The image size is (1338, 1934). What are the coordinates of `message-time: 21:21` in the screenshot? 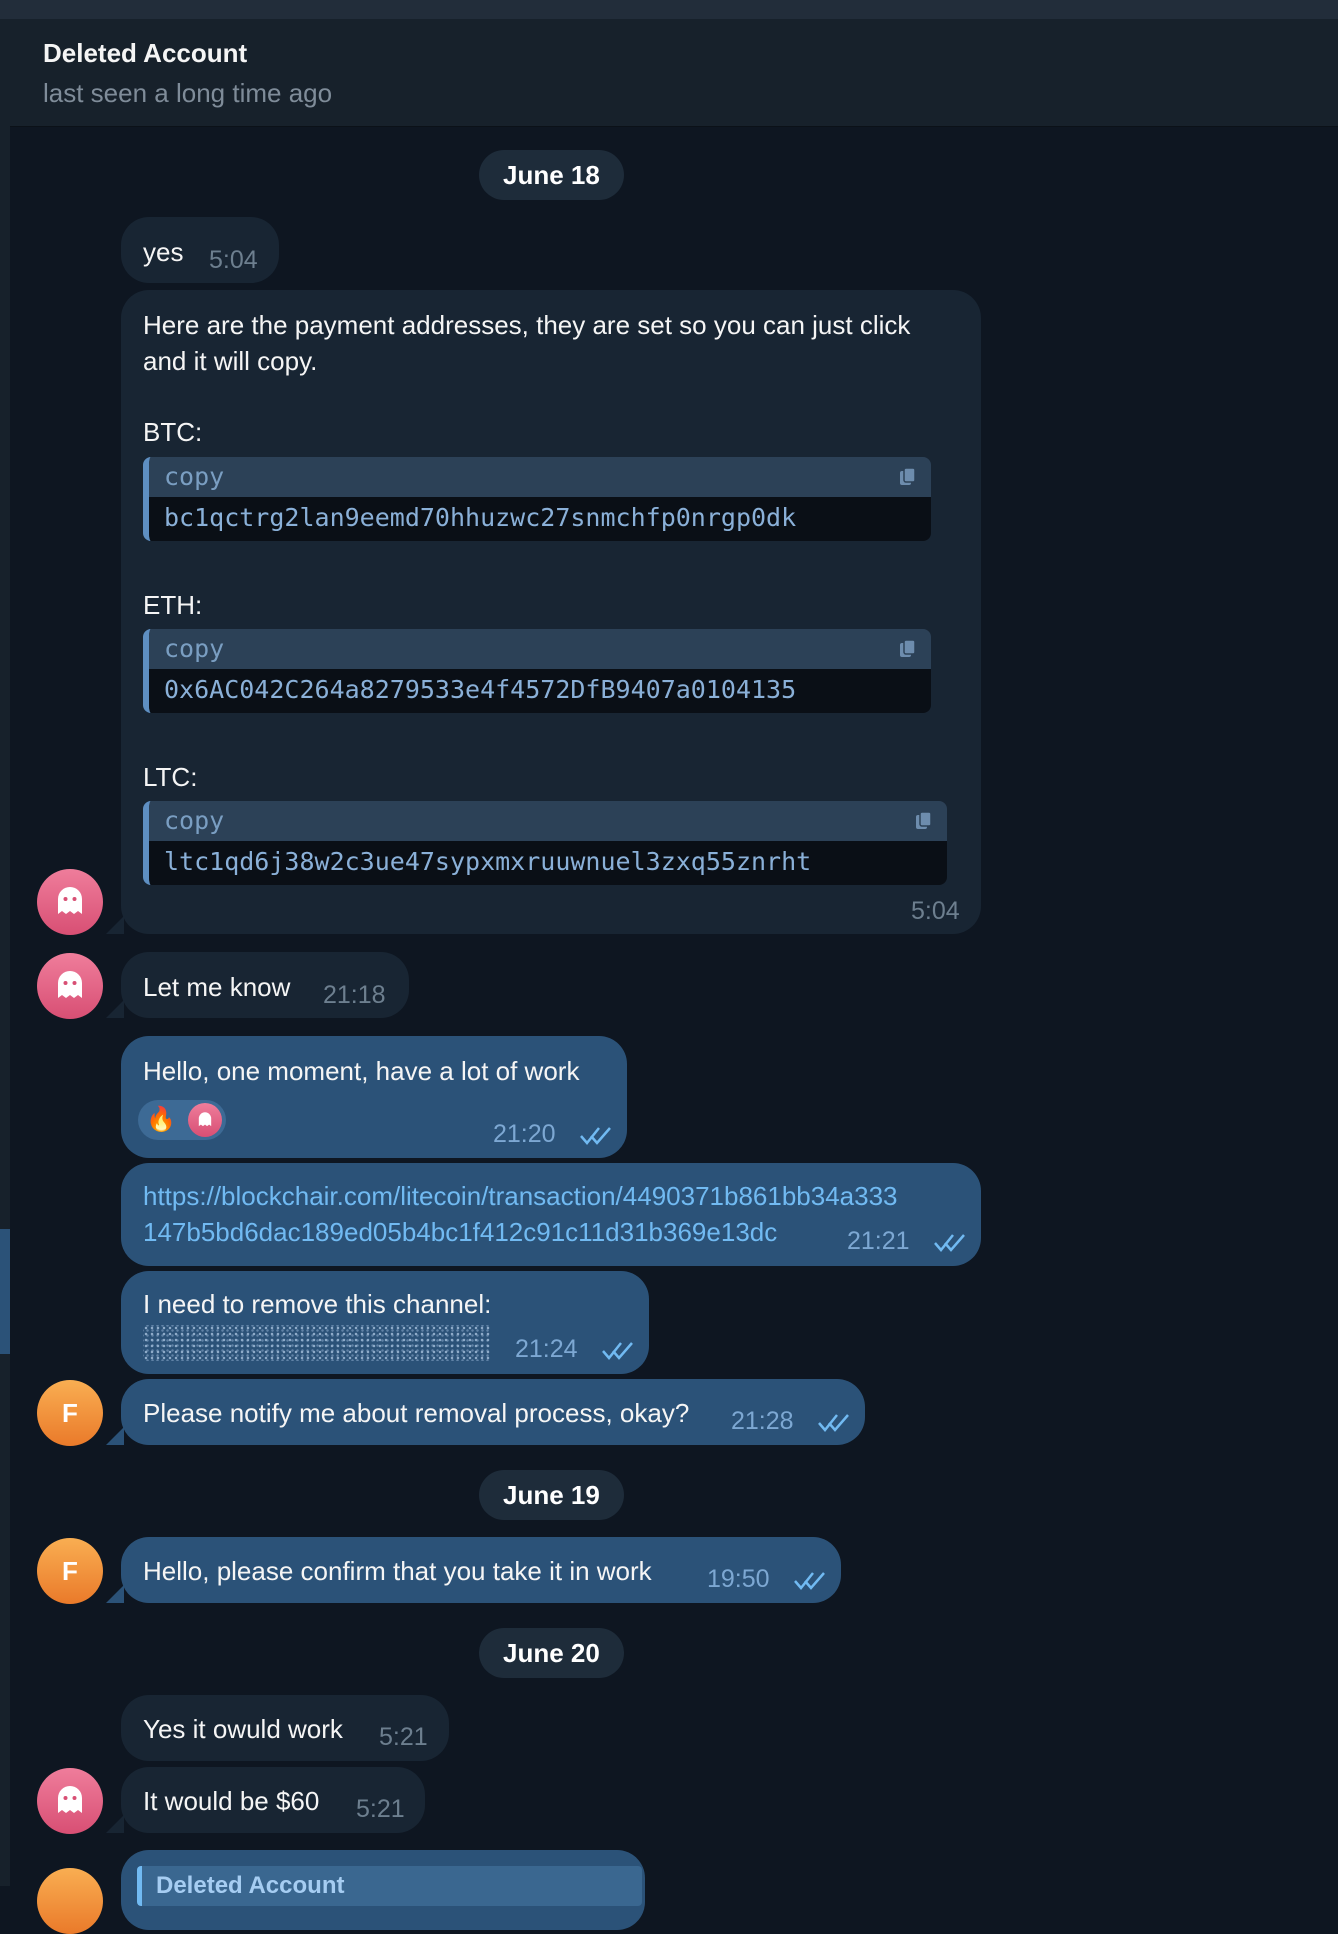 It's located at (878, 1241).